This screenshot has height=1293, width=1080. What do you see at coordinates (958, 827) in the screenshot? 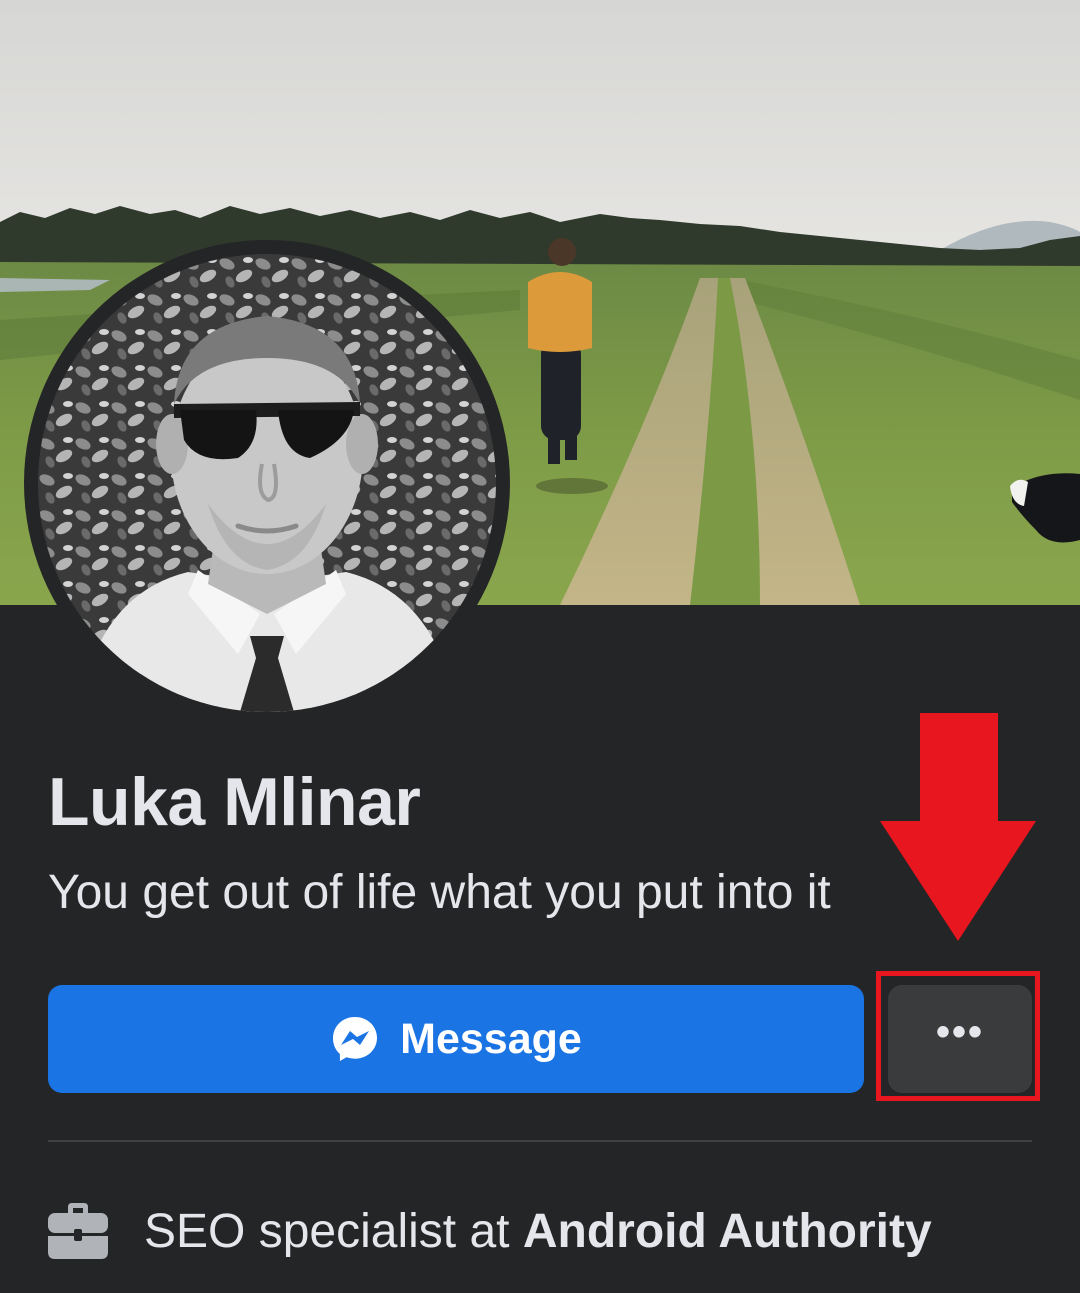
I see `annotation-arrow` at bounding box center [958, 827].